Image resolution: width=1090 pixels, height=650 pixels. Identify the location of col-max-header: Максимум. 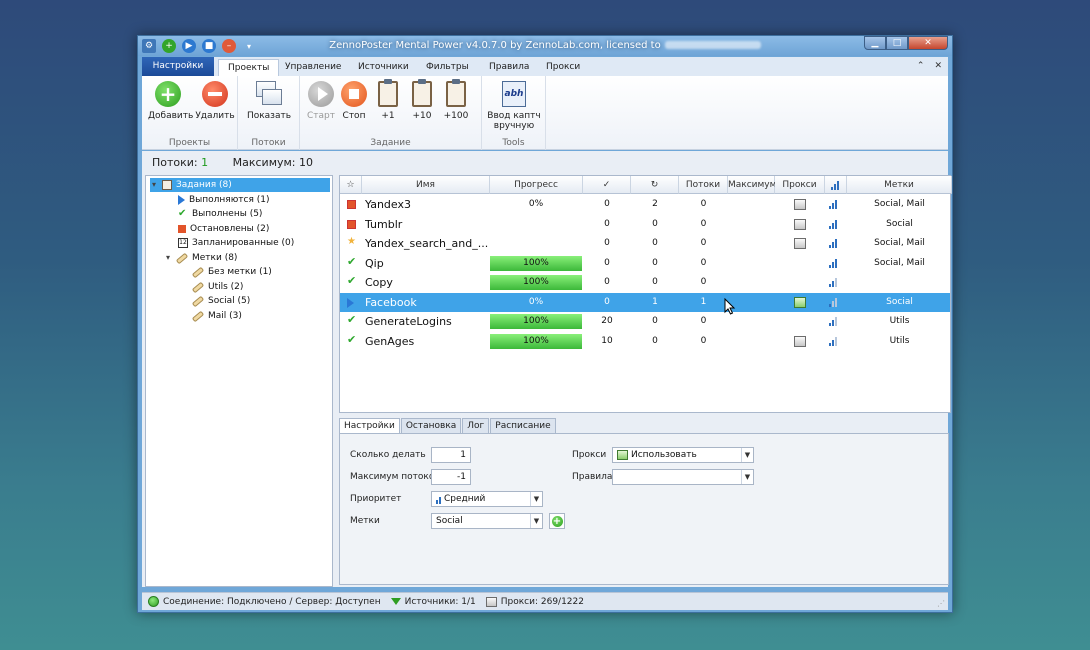
(752, 185).